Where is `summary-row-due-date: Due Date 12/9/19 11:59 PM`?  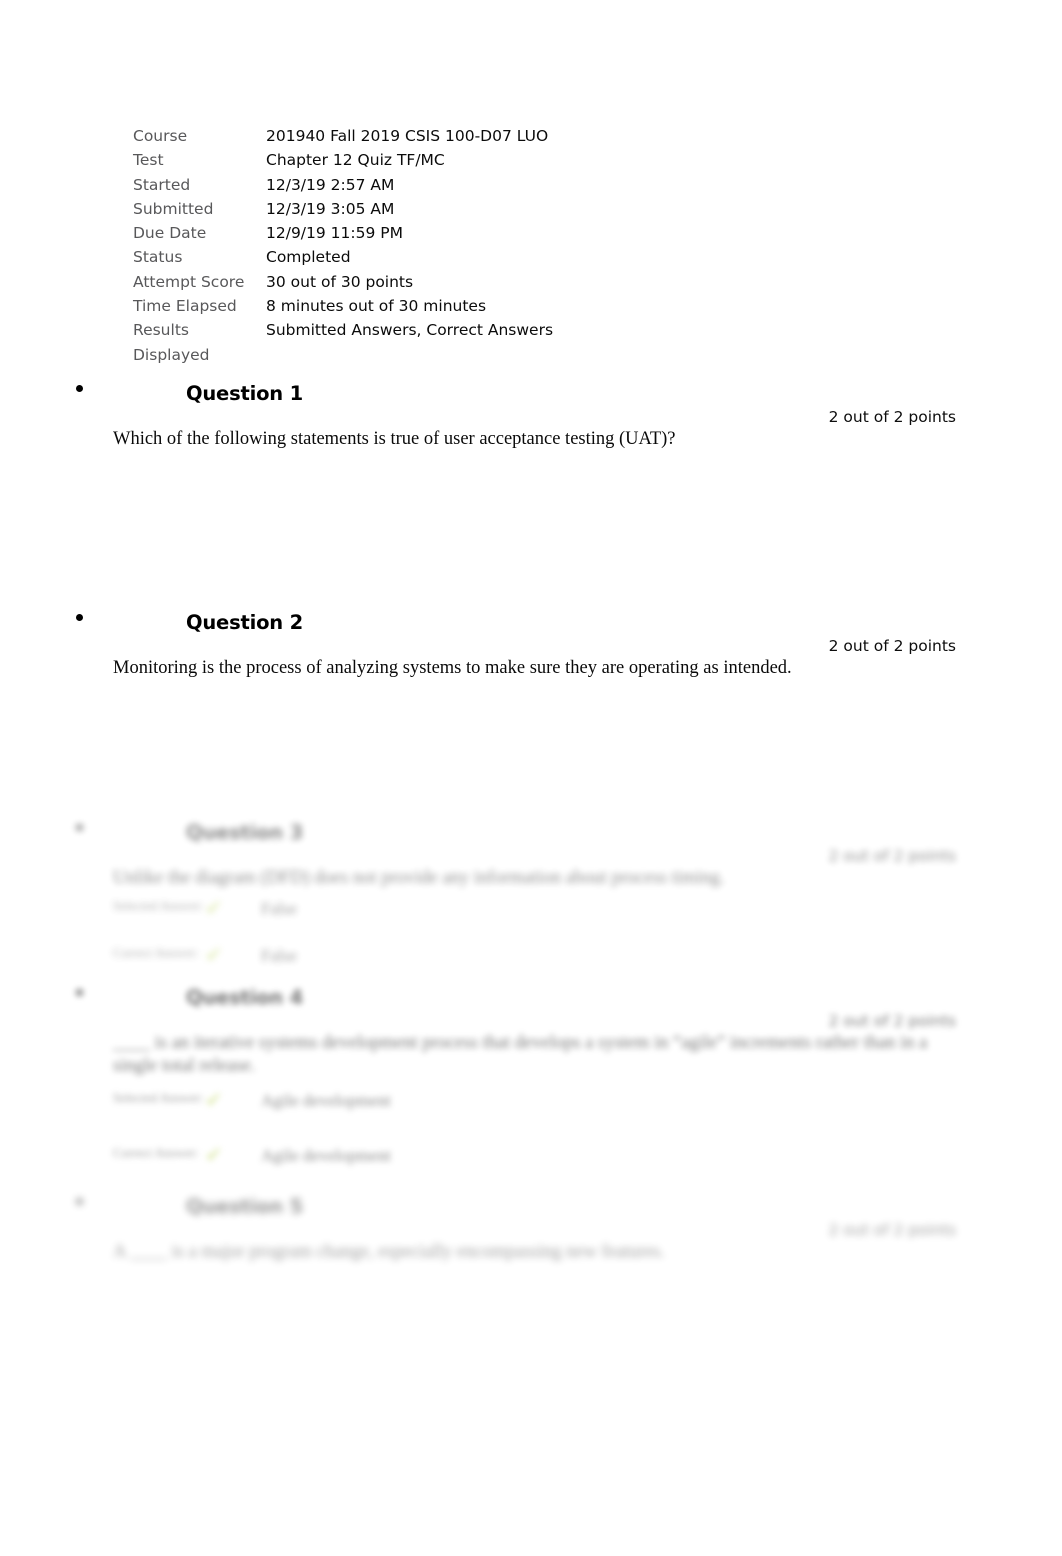 summary-row-due-date: Due Date 12/9/19 11:59 PM is located at coordinates (368, 233).